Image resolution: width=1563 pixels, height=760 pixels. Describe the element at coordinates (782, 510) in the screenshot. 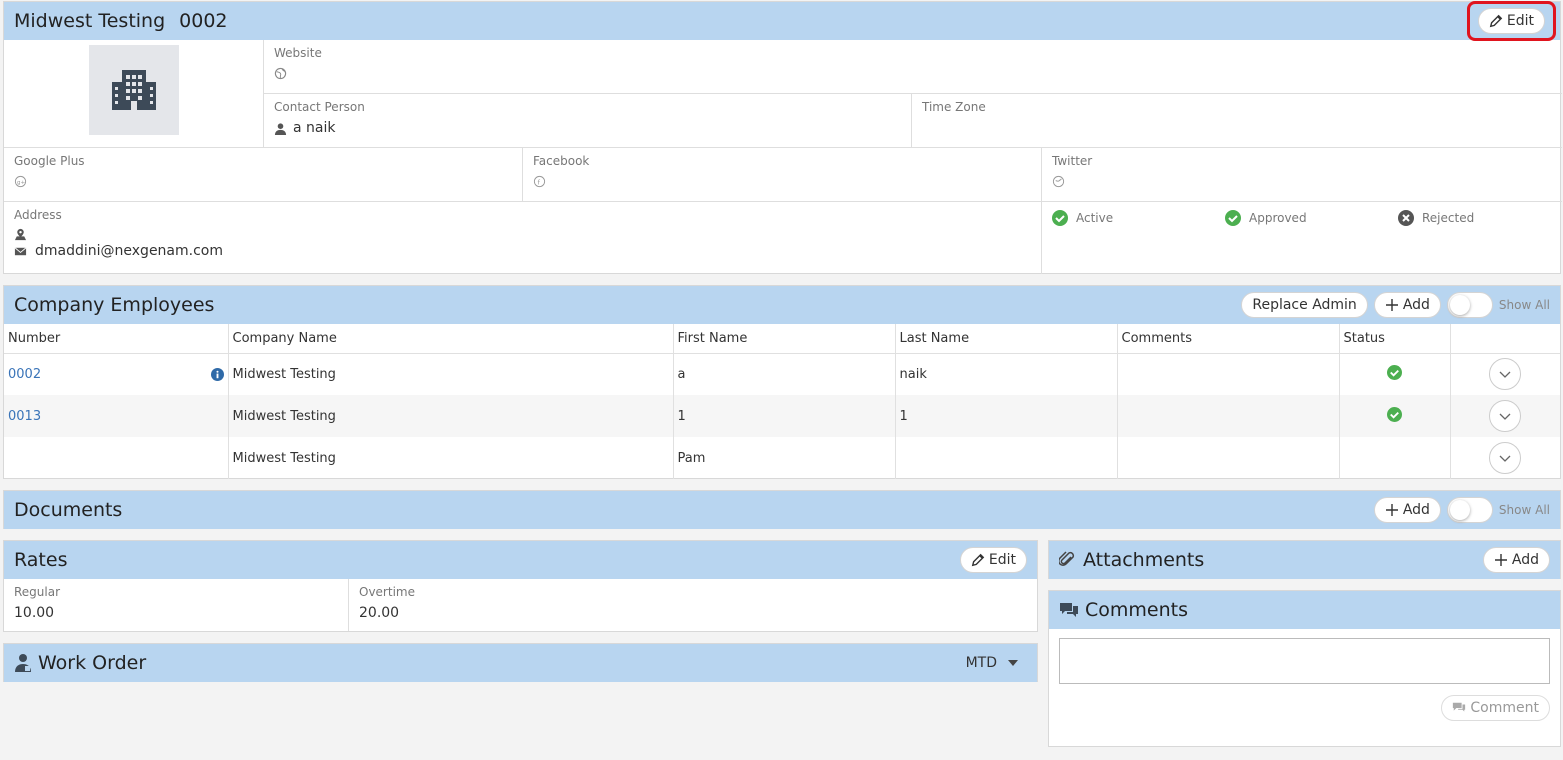

I see `documents-header: Documents Add Show All` at that location.